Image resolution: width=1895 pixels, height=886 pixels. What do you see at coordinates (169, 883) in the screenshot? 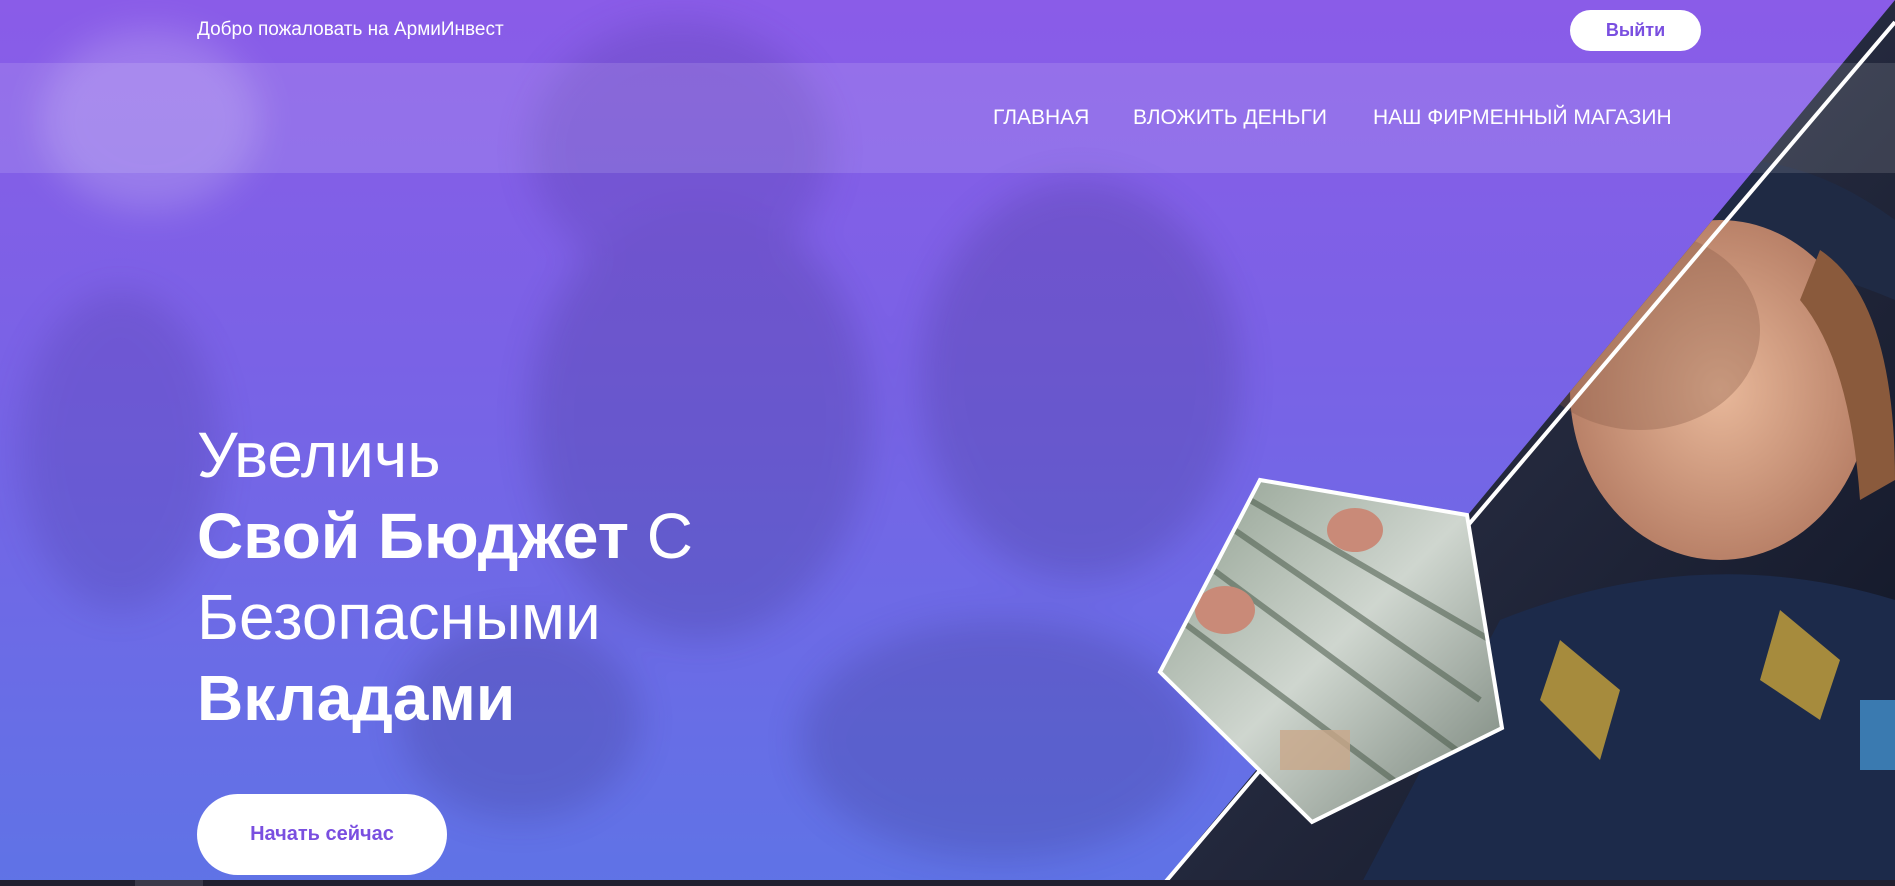
I see `scrollbar-thumb` at bounding box center [169, 883].